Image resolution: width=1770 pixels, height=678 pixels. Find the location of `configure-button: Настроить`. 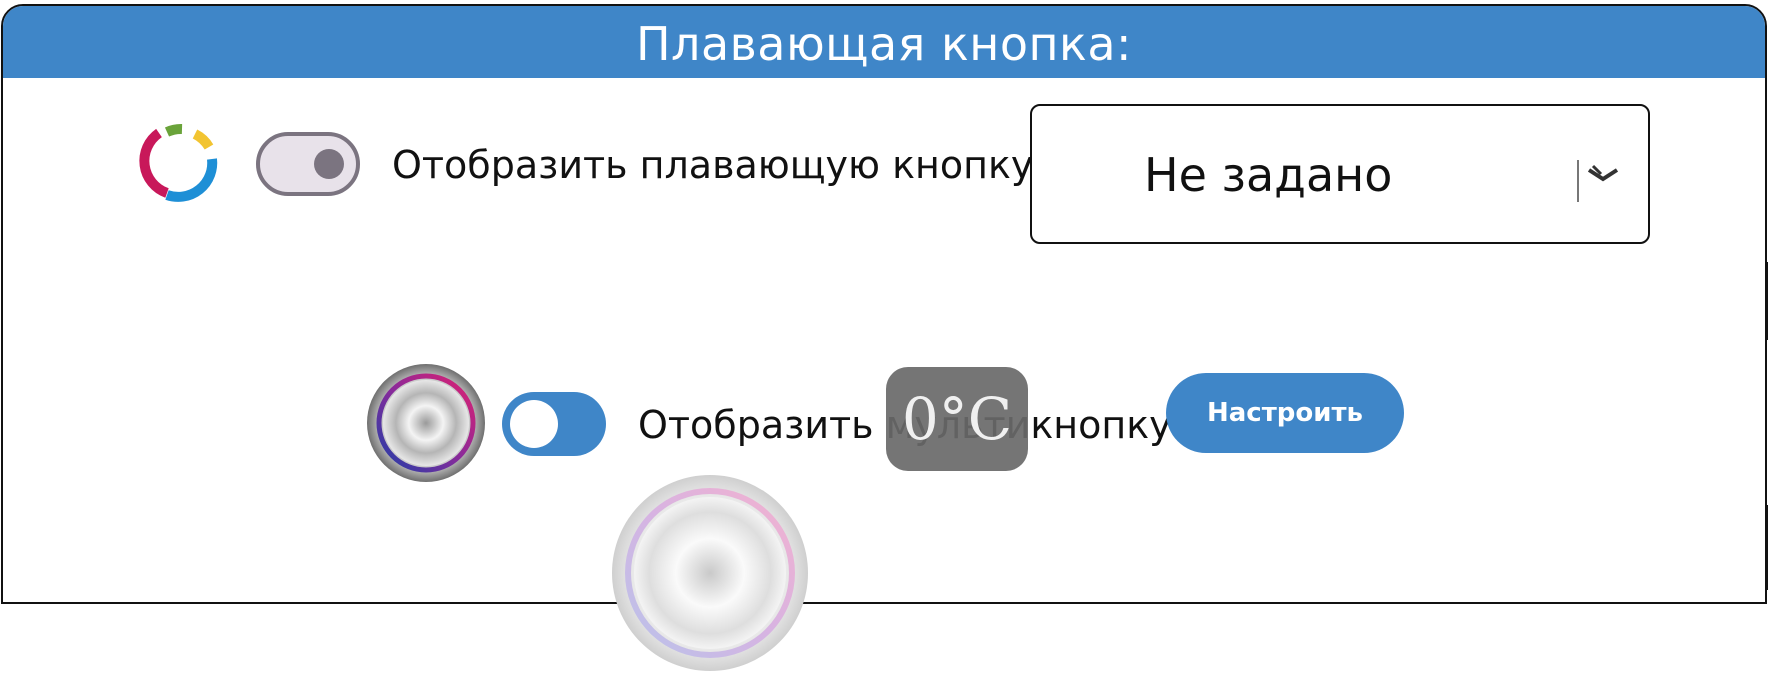

configure-button: Настроить is located at coordinates (1285, 413).